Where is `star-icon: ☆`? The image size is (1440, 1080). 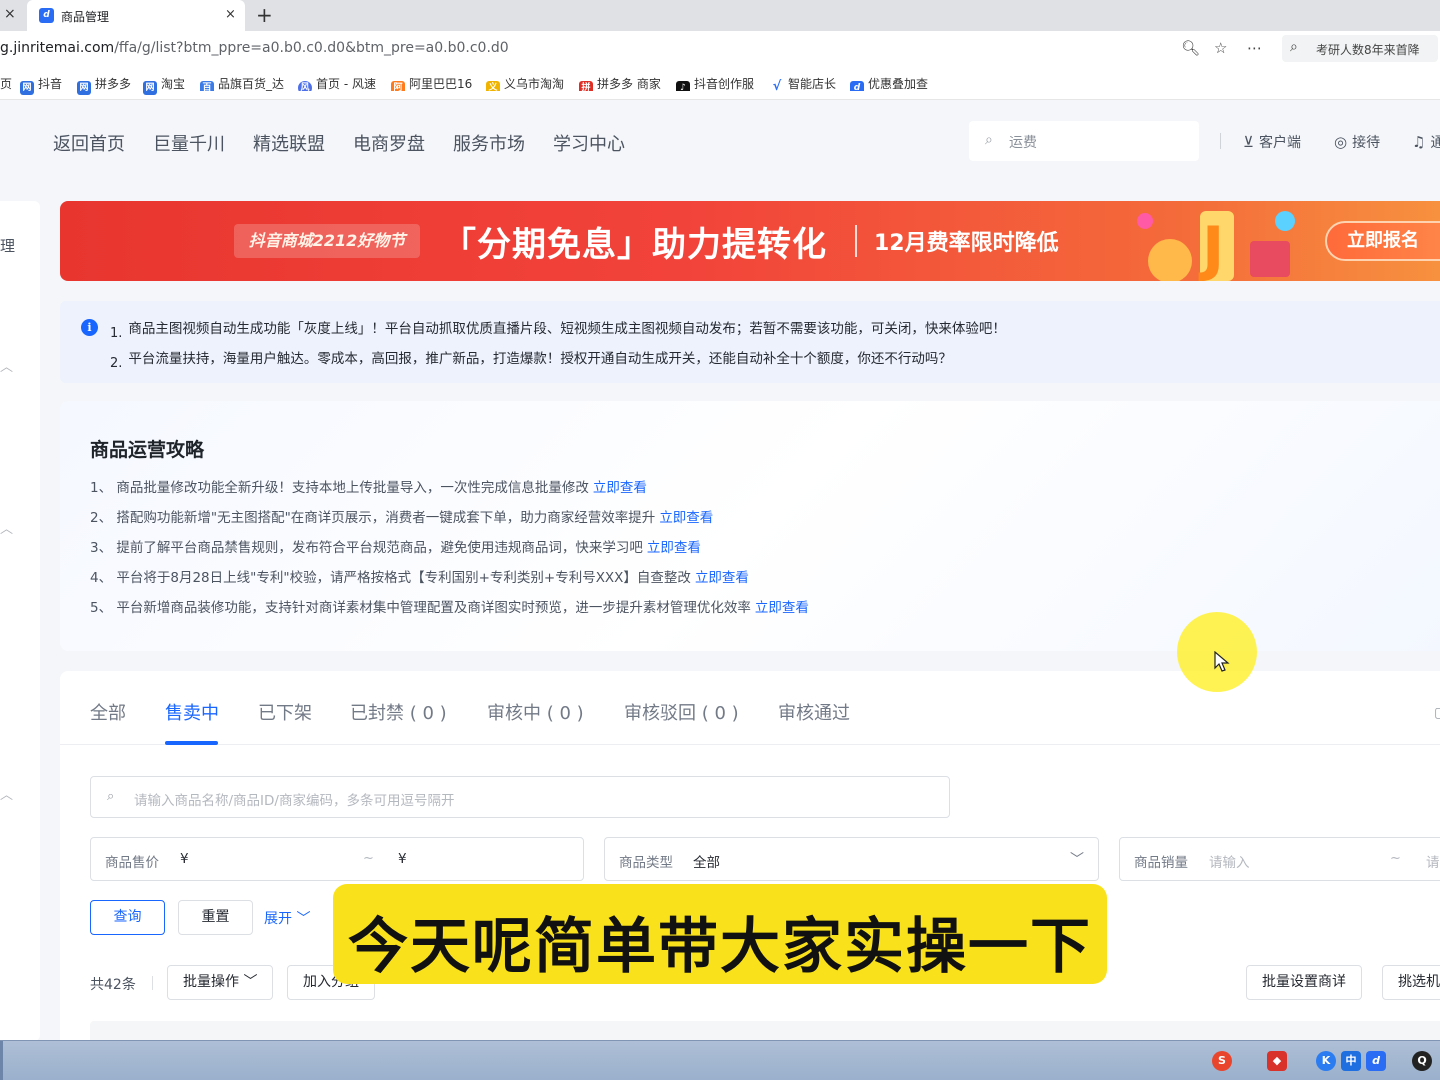
star-icon: ☆ is located at coordinates (1220, 48).